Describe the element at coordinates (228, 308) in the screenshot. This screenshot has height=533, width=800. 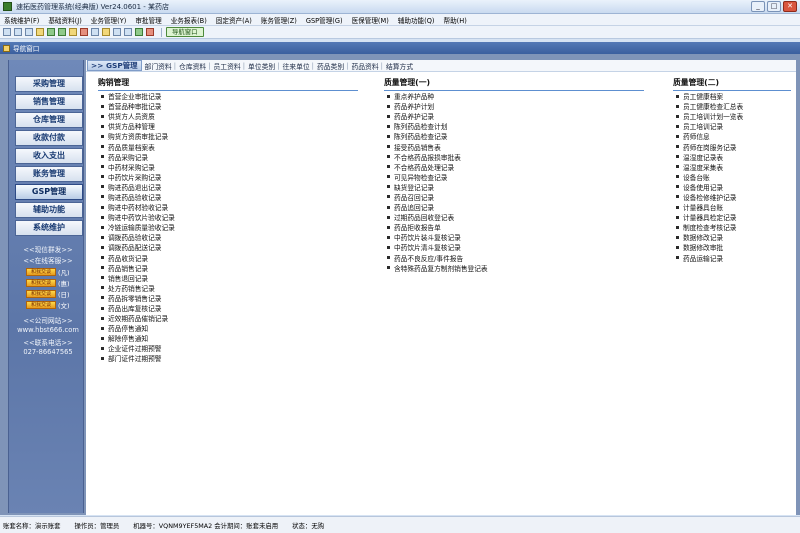
I see `list-item: 药品出库复核记录` at that location.